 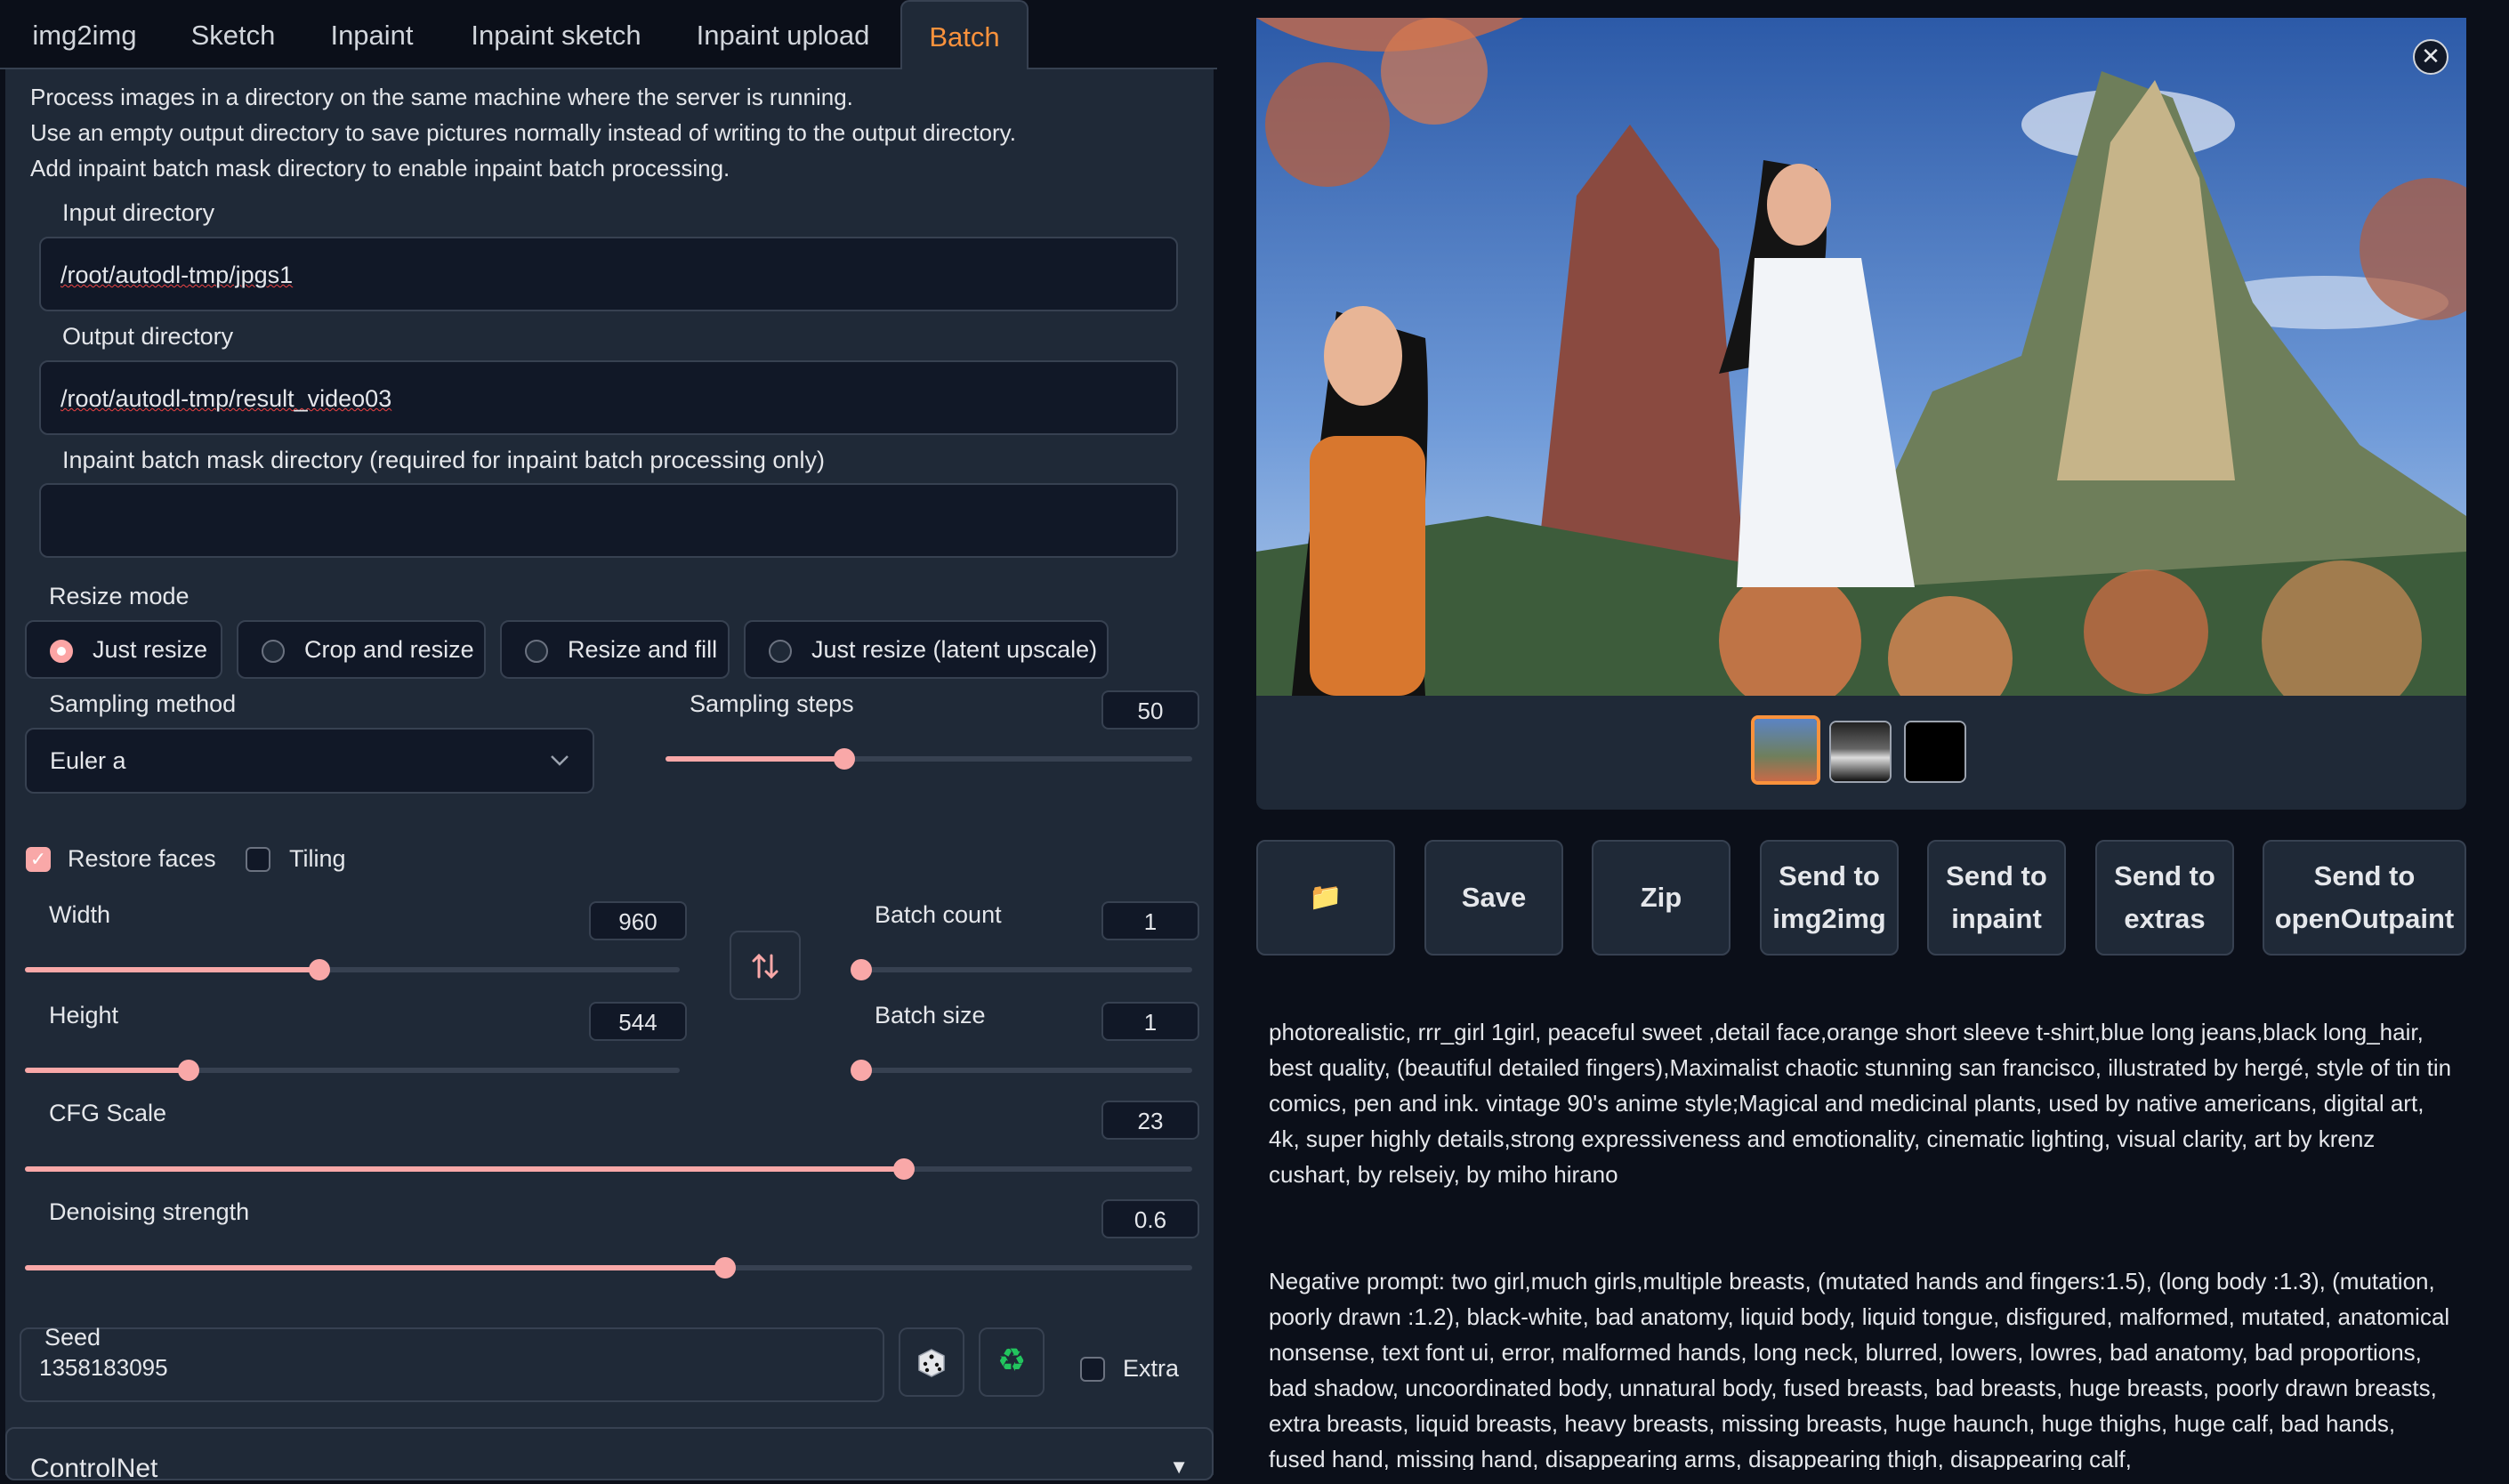 What do you see at coordinates (119, 596) in the screenshot?
I see `resize-mode-label: Resize mode` at bounding box center [119, 596].